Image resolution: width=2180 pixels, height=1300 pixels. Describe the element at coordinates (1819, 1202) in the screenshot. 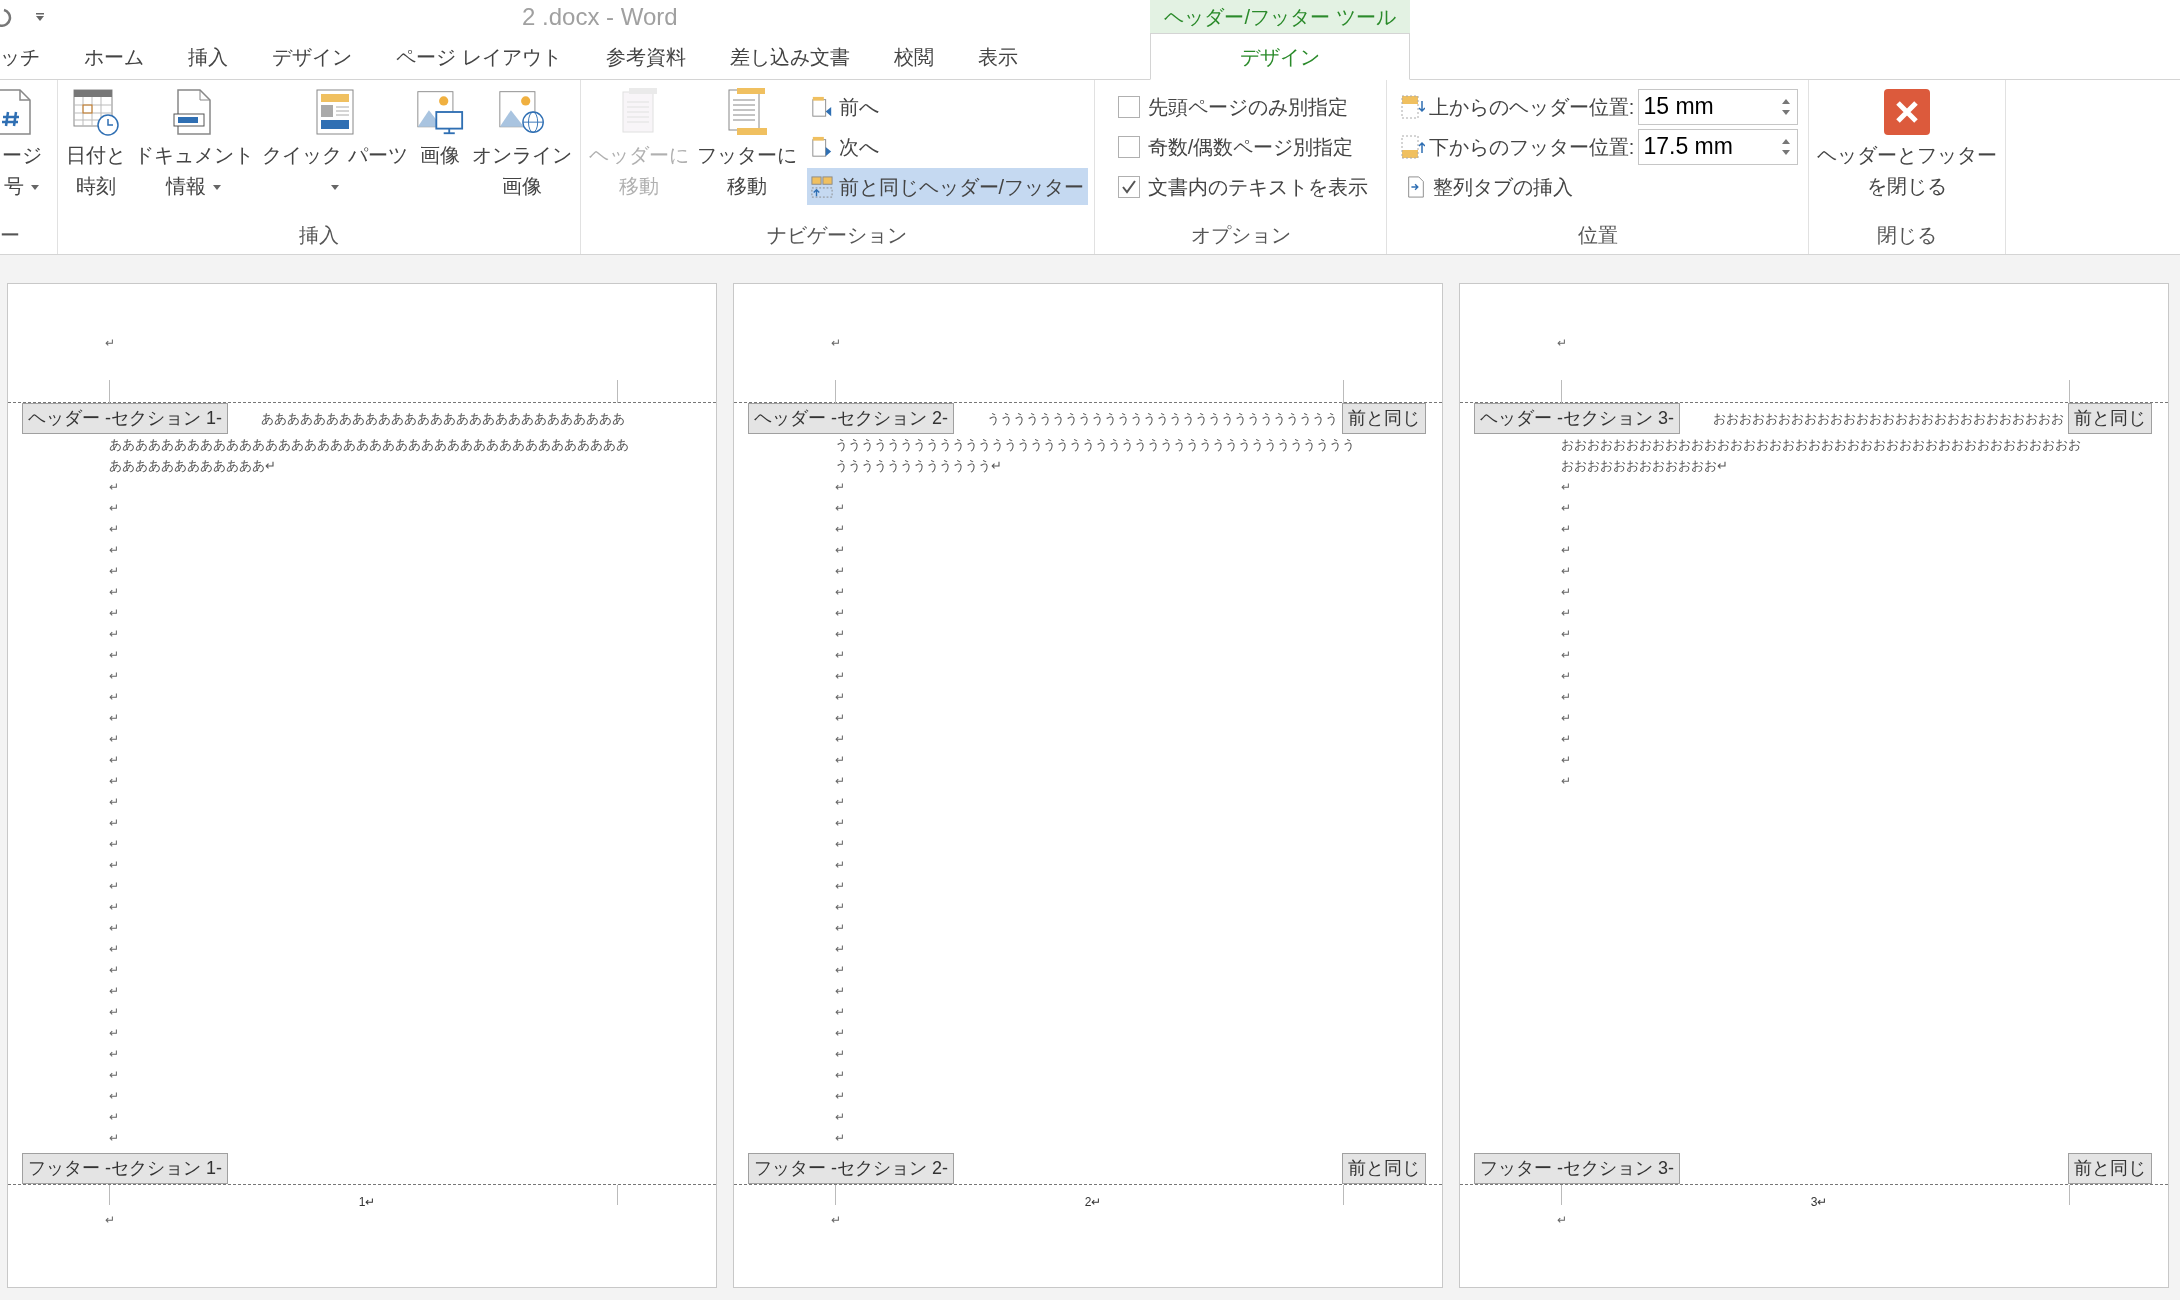

I see `page-number: 3↵` at that location.